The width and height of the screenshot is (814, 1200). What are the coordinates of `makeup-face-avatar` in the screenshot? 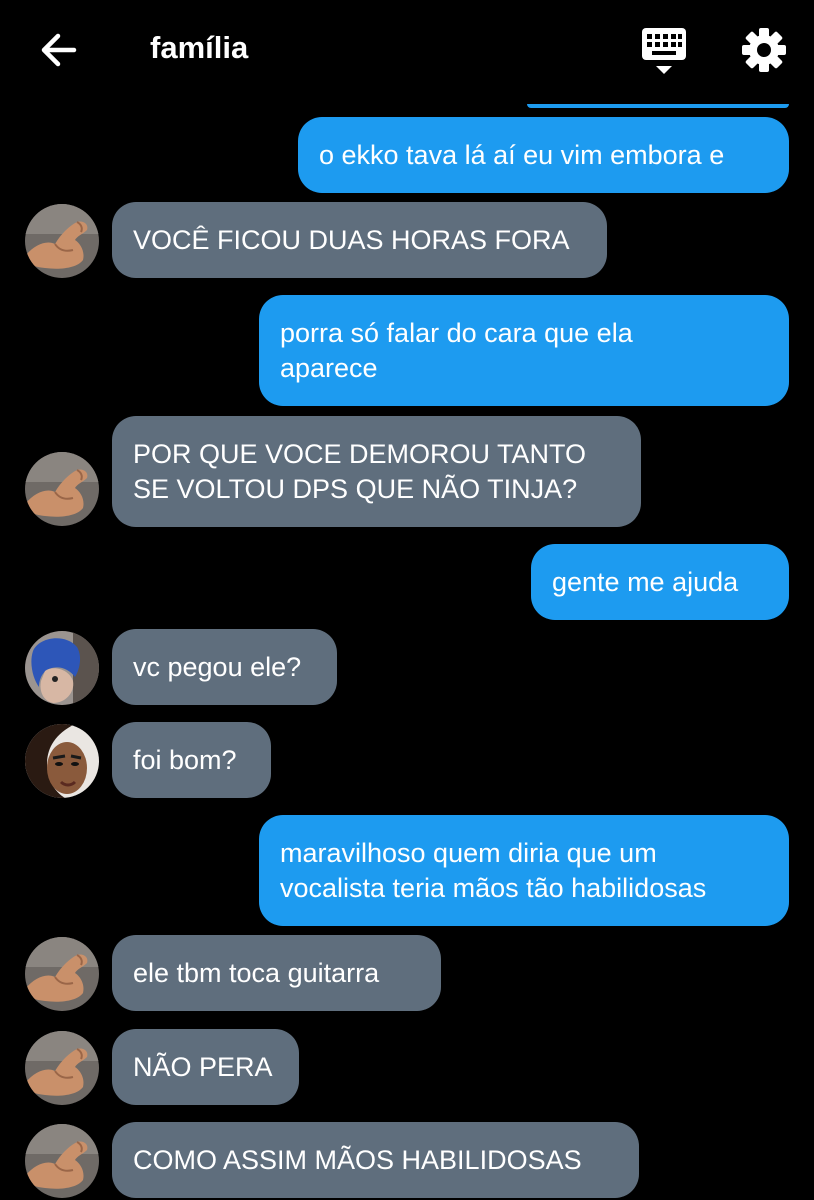 It's located at (62, 761).